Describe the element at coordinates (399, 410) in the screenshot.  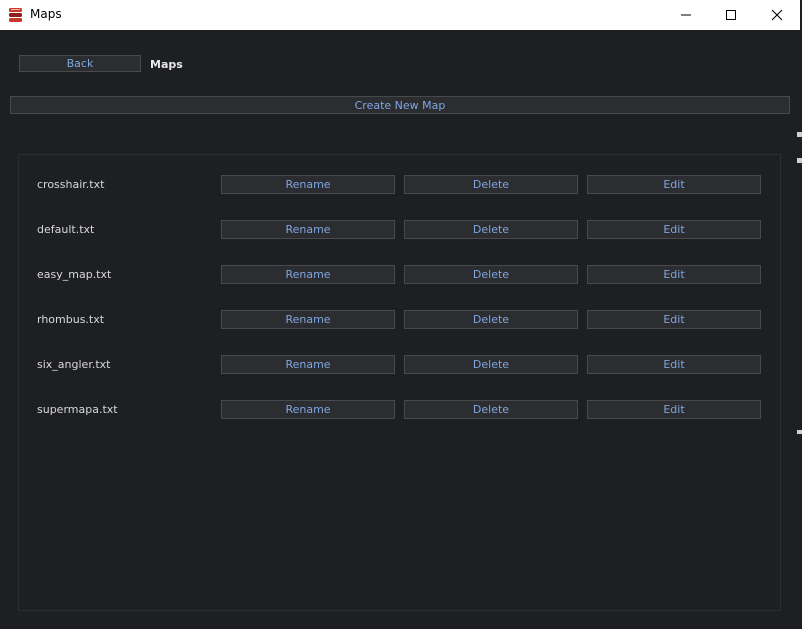
I see `map-row: supermapa.txt Rename Delete Edit` at that location.